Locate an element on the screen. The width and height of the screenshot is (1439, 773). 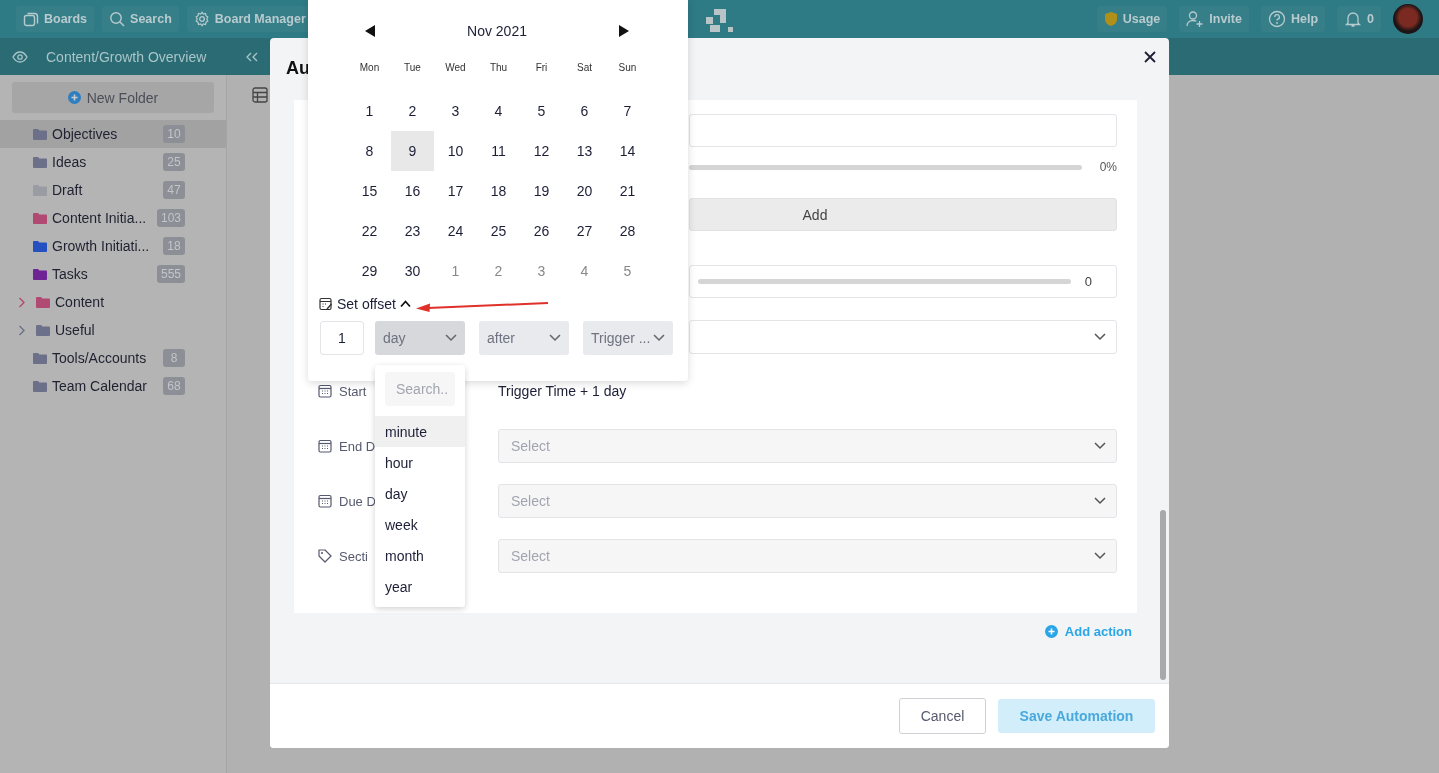
field-label: Start is located at coordinates (353, 391).